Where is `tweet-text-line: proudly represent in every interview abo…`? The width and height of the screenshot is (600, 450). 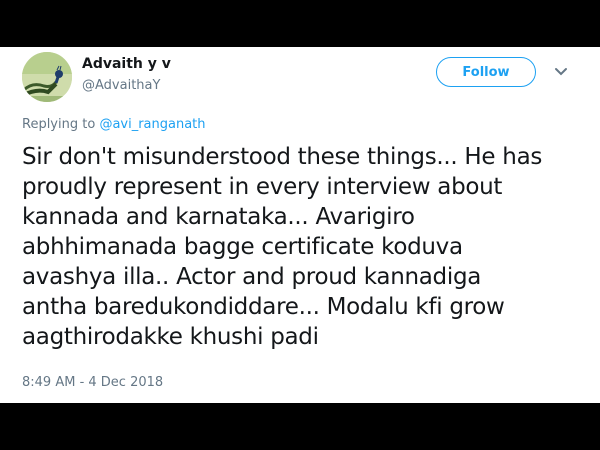 tweet-text-line: proudly represent in every interview abo… is located at coordinates (262, 187).